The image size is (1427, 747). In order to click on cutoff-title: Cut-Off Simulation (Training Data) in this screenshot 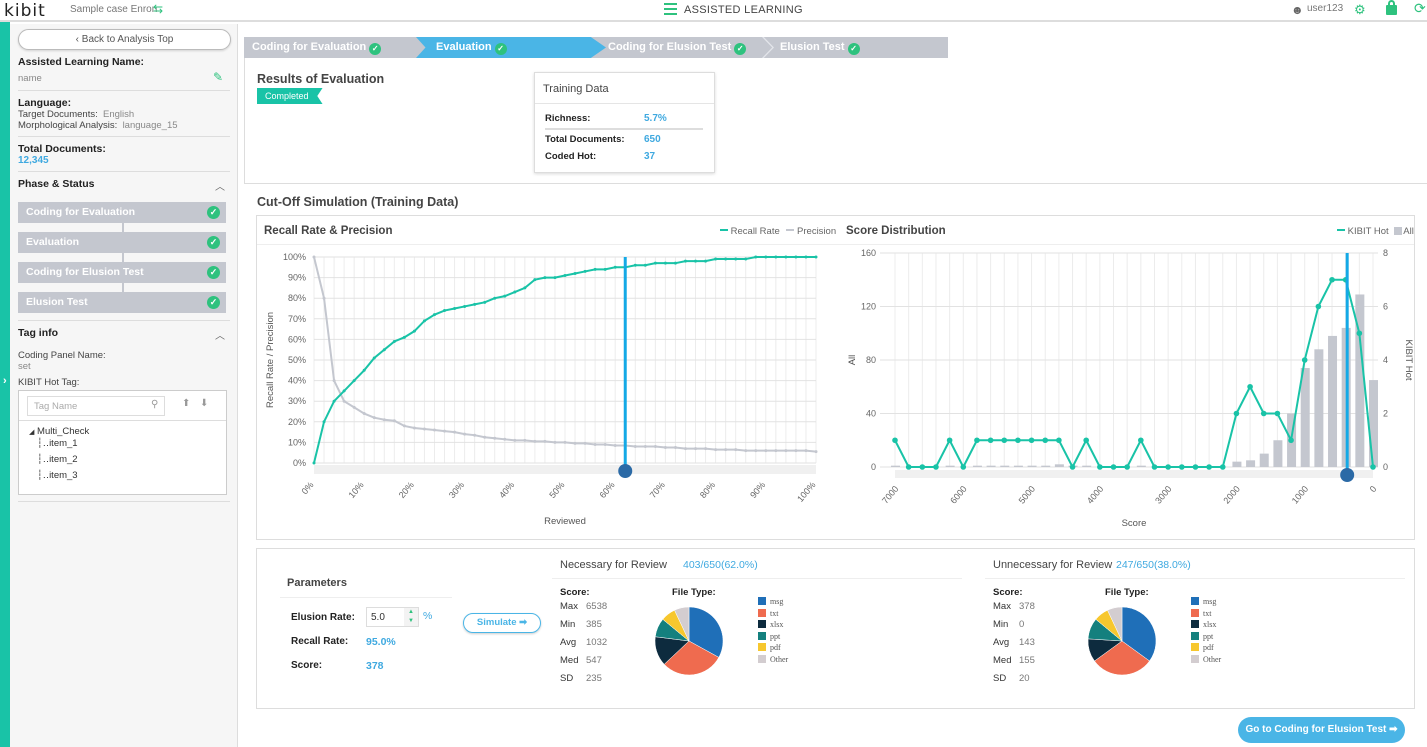, I will do `click(358, 202)`.